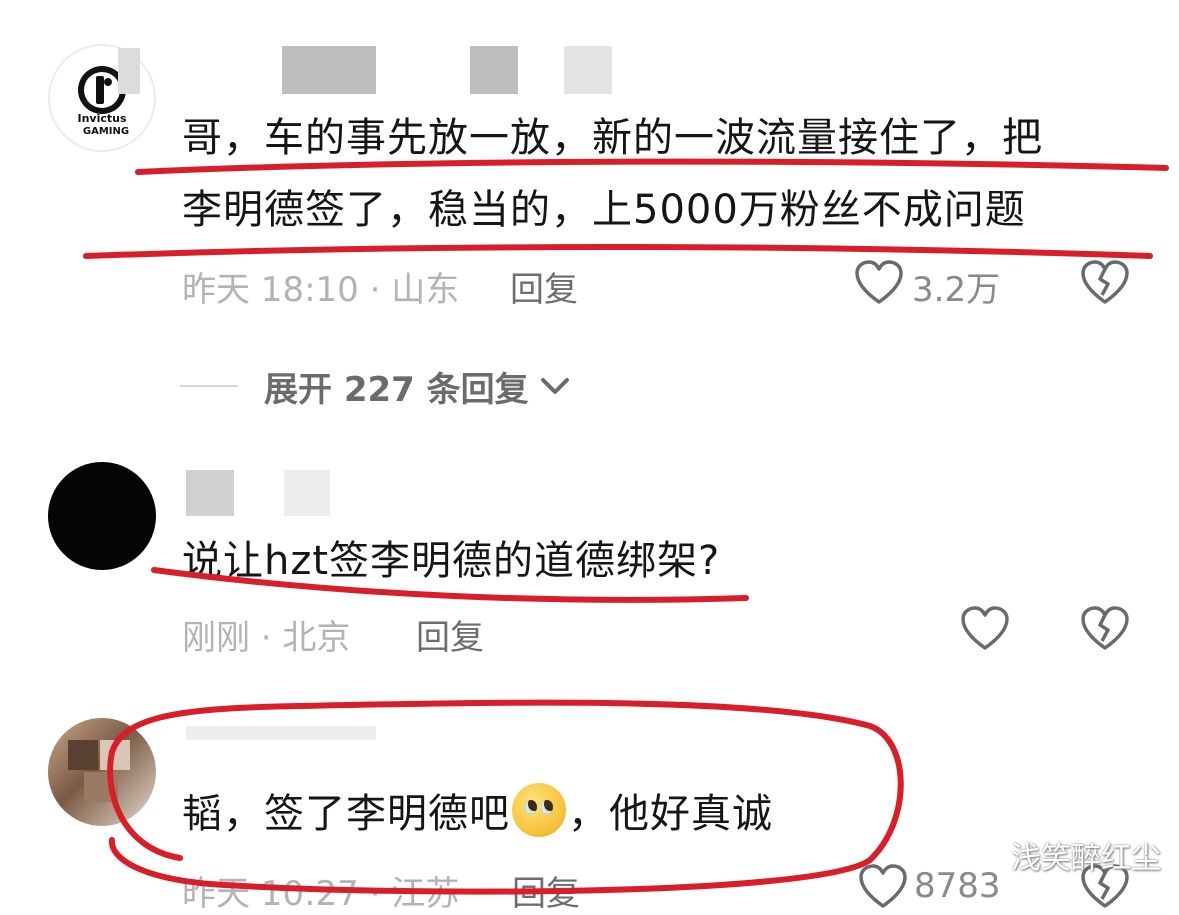 The image size is (1179, 915). Describe the element at coordinates (451, 561) in the screenshot. I see `comment-text: 说让hzt签李明德的道德绑架?` at that location.